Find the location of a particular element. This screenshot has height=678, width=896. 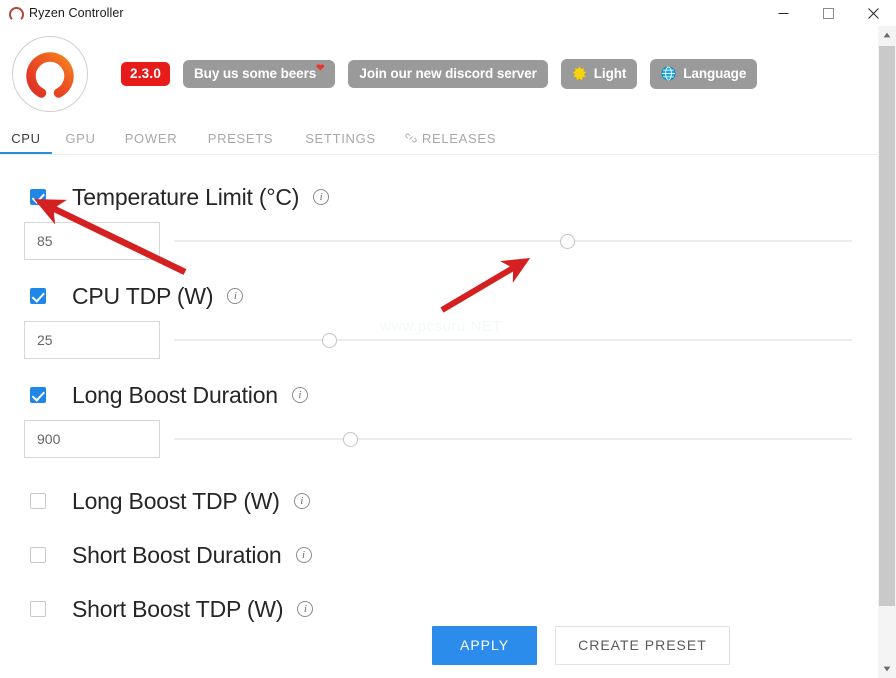

setting-row-short-boost-duration: Short Boost Duration i is located at coordinates (439, 555).